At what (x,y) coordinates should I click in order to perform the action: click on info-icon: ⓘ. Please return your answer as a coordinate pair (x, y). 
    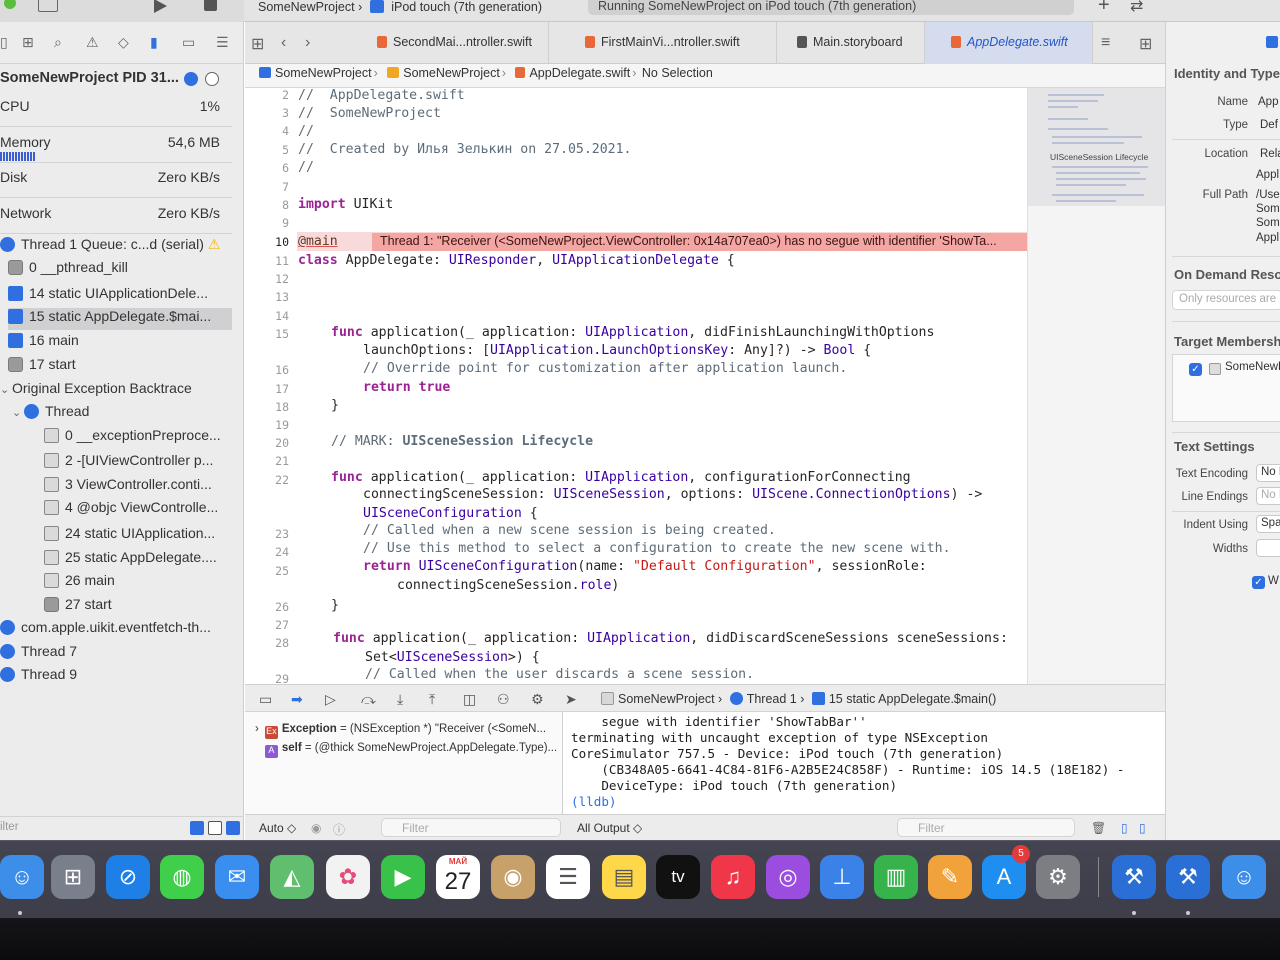
    Looking at the image, I should click on (339, 829).